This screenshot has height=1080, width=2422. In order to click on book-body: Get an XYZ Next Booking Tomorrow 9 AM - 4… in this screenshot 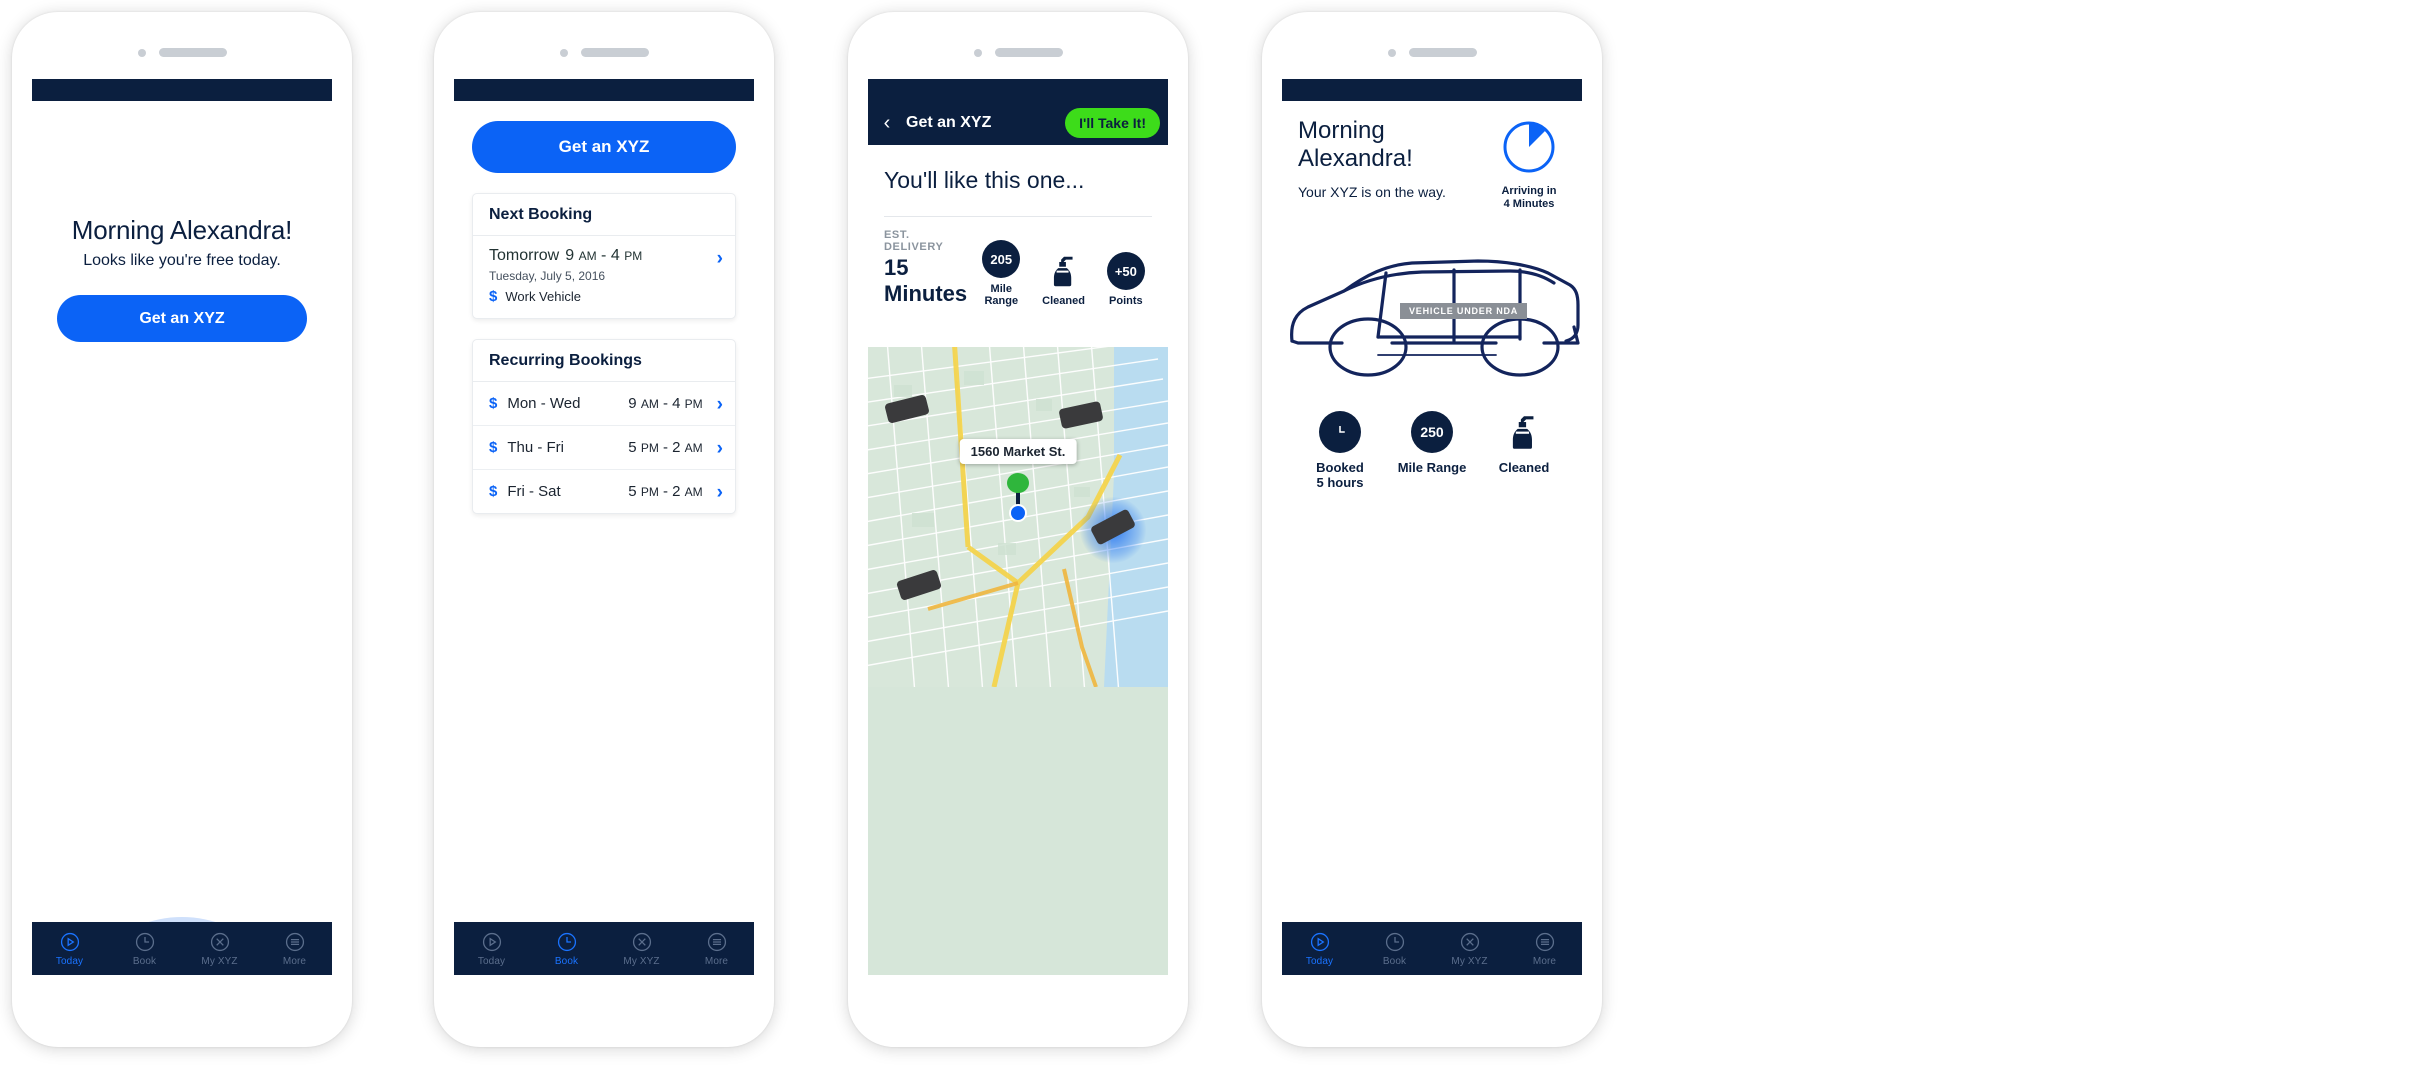, I will do `click(604, 538)`.